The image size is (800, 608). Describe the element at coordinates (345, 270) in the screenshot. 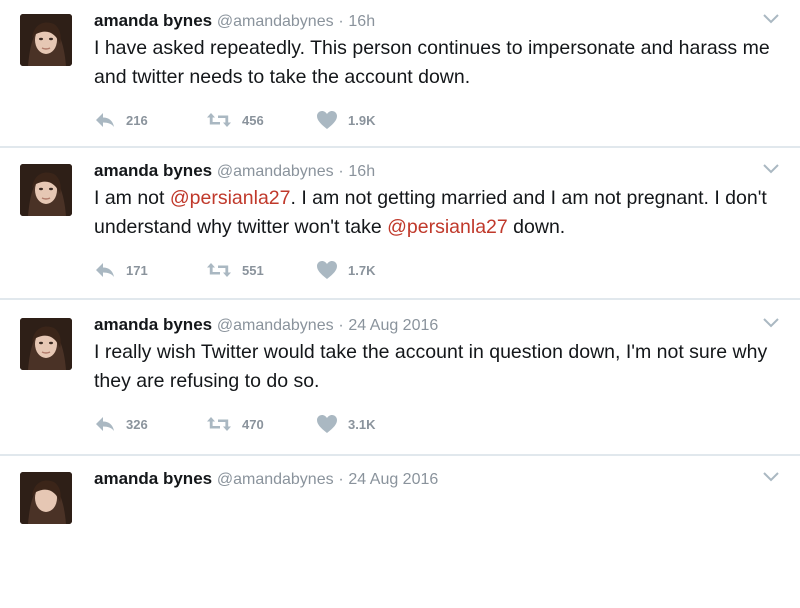

I see `like-button: 1.7K` at that location.